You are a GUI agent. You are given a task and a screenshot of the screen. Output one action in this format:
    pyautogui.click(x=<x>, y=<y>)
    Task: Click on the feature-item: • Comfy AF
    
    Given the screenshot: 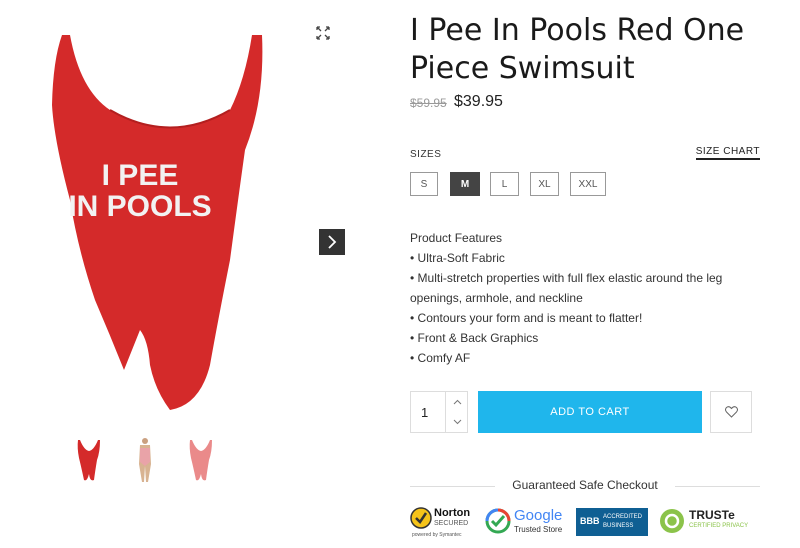 What is the action you would take?
    pyautogui.click(x=440, y=358)
    